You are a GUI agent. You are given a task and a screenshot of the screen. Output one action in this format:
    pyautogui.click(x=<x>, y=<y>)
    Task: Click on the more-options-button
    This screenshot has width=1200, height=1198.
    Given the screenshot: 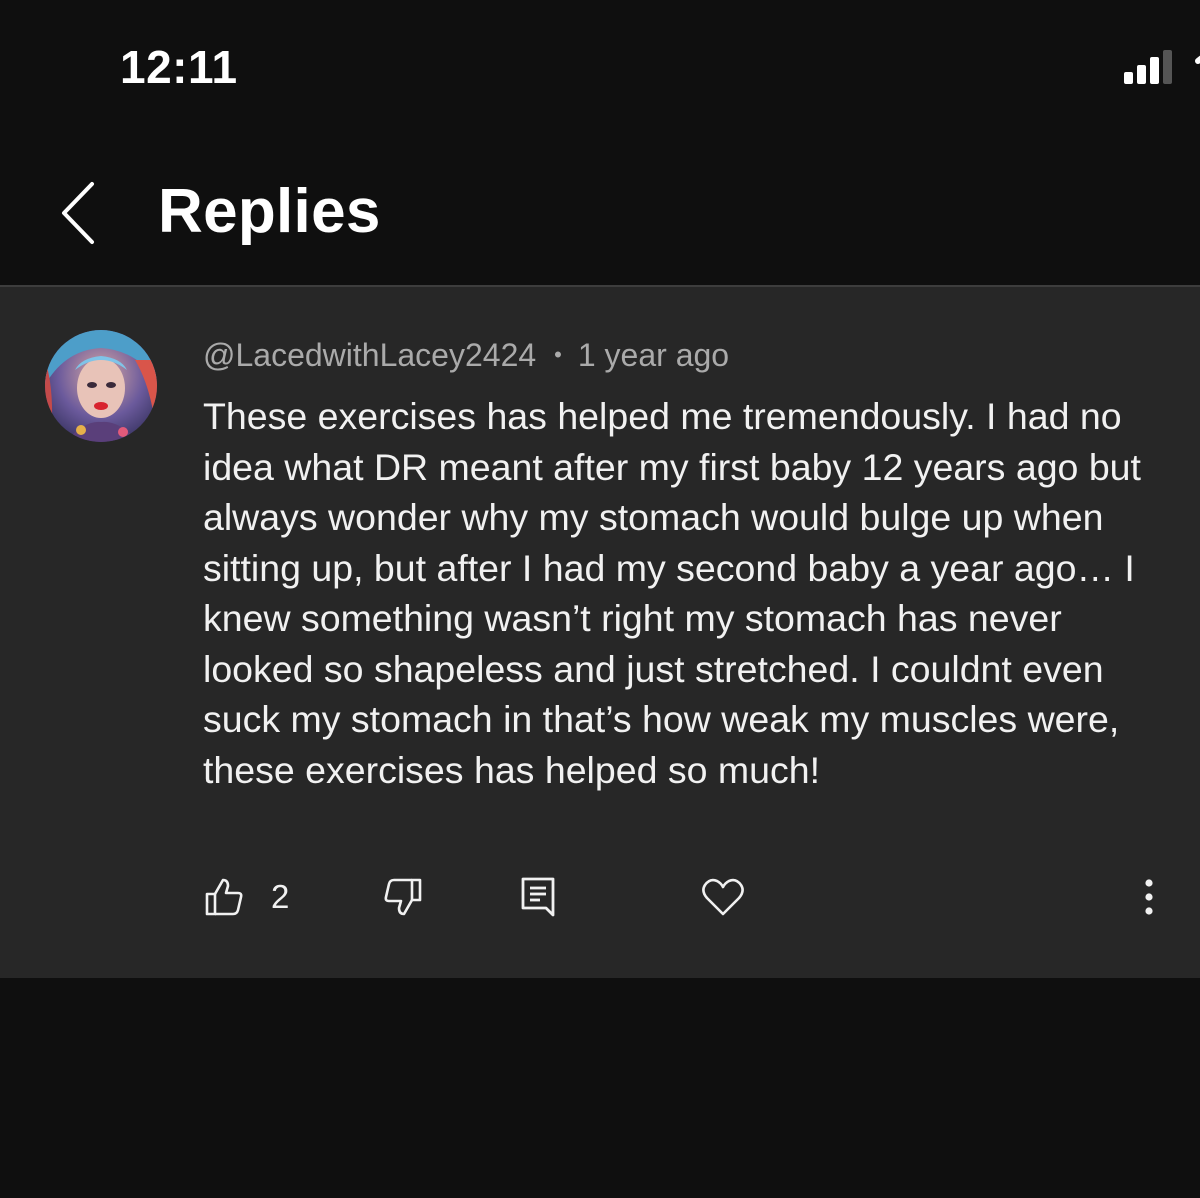 What is the action you would take?
    pyautogui.click(x=1149, y=897)
    